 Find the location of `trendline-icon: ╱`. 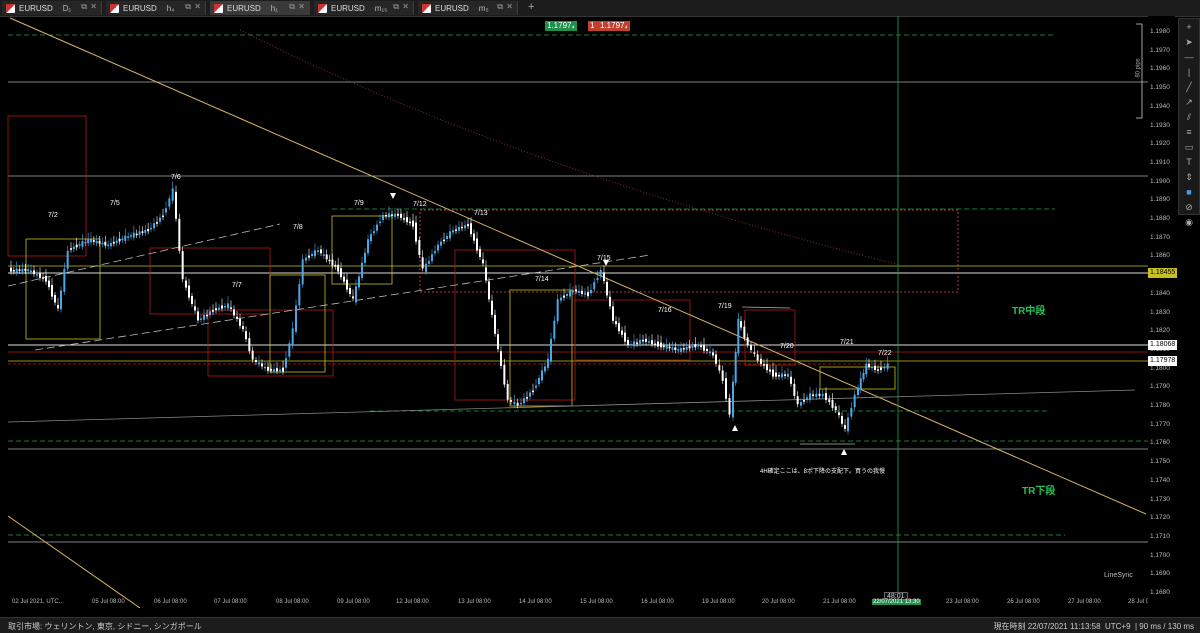

trendline-icon: ╱ is located at coordinates (1189, 87).